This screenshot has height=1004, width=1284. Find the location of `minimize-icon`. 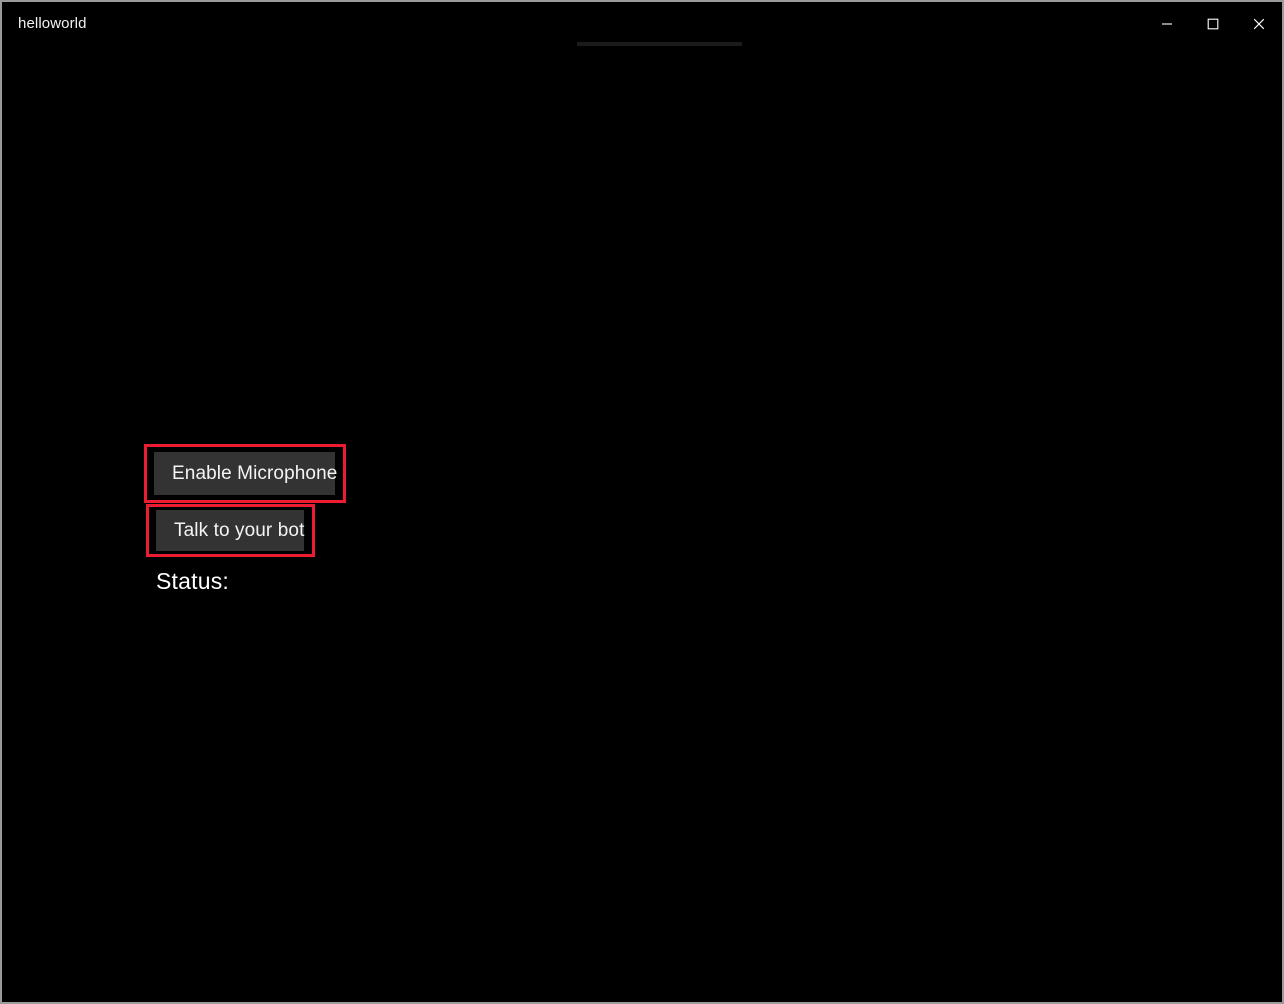

minimize-icon is located at coordinates (1167, 24).